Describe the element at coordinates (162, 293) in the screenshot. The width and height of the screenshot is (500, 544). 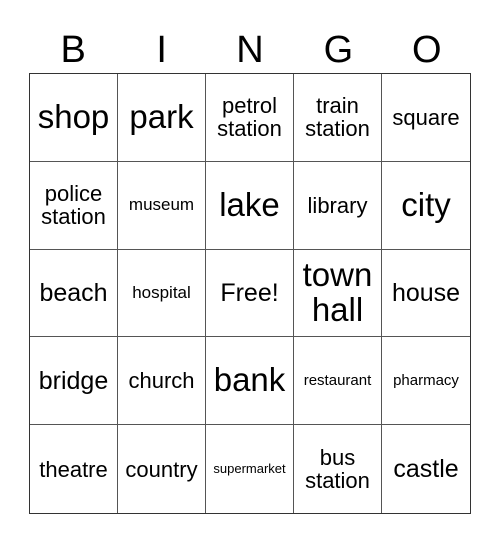
I see `bingo-cell: hospital` at that location.